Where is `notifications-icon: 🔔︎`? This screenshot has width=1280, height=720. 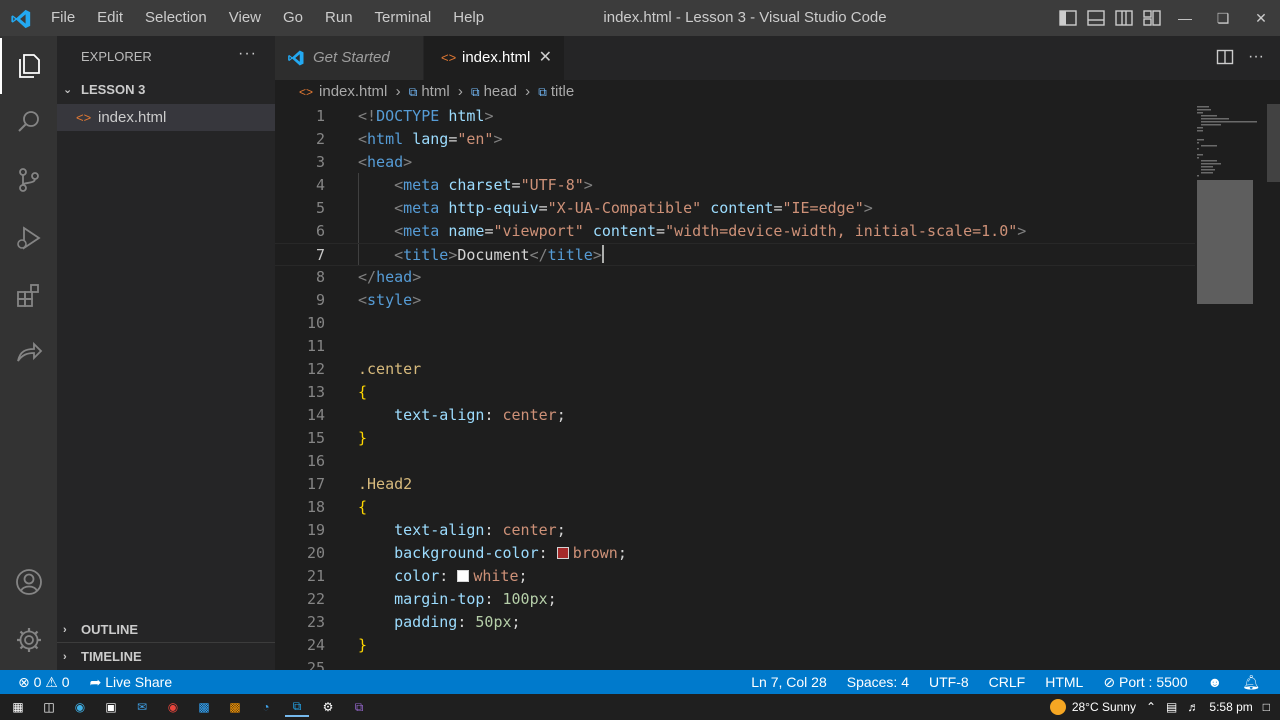 notifications-icon: 🔔︎ is located at coordinates (1251, 682).